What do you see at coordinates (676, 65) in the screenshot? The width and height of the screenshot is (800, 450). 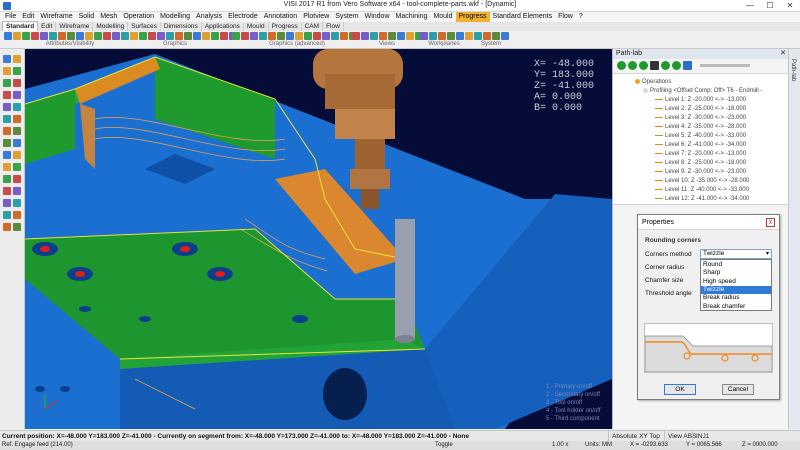 I see `fast-forward-icon` at bounding box center [676, 65].